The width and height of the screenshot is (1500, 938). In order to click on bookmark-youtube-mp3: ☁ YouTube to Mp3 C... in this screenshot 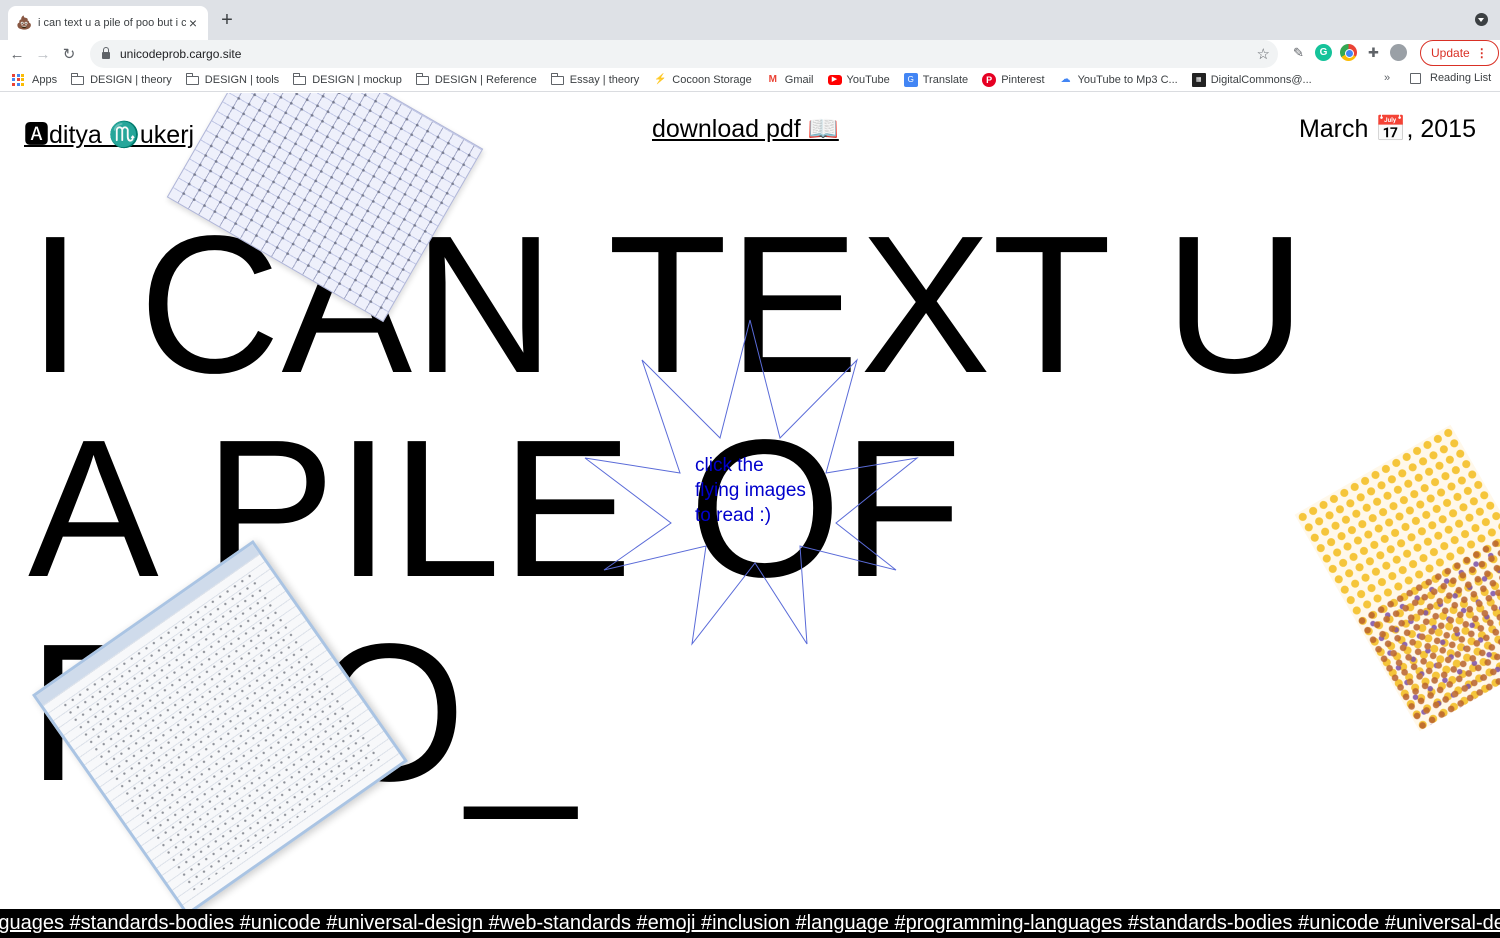, I will do `click(1118, 80)`.